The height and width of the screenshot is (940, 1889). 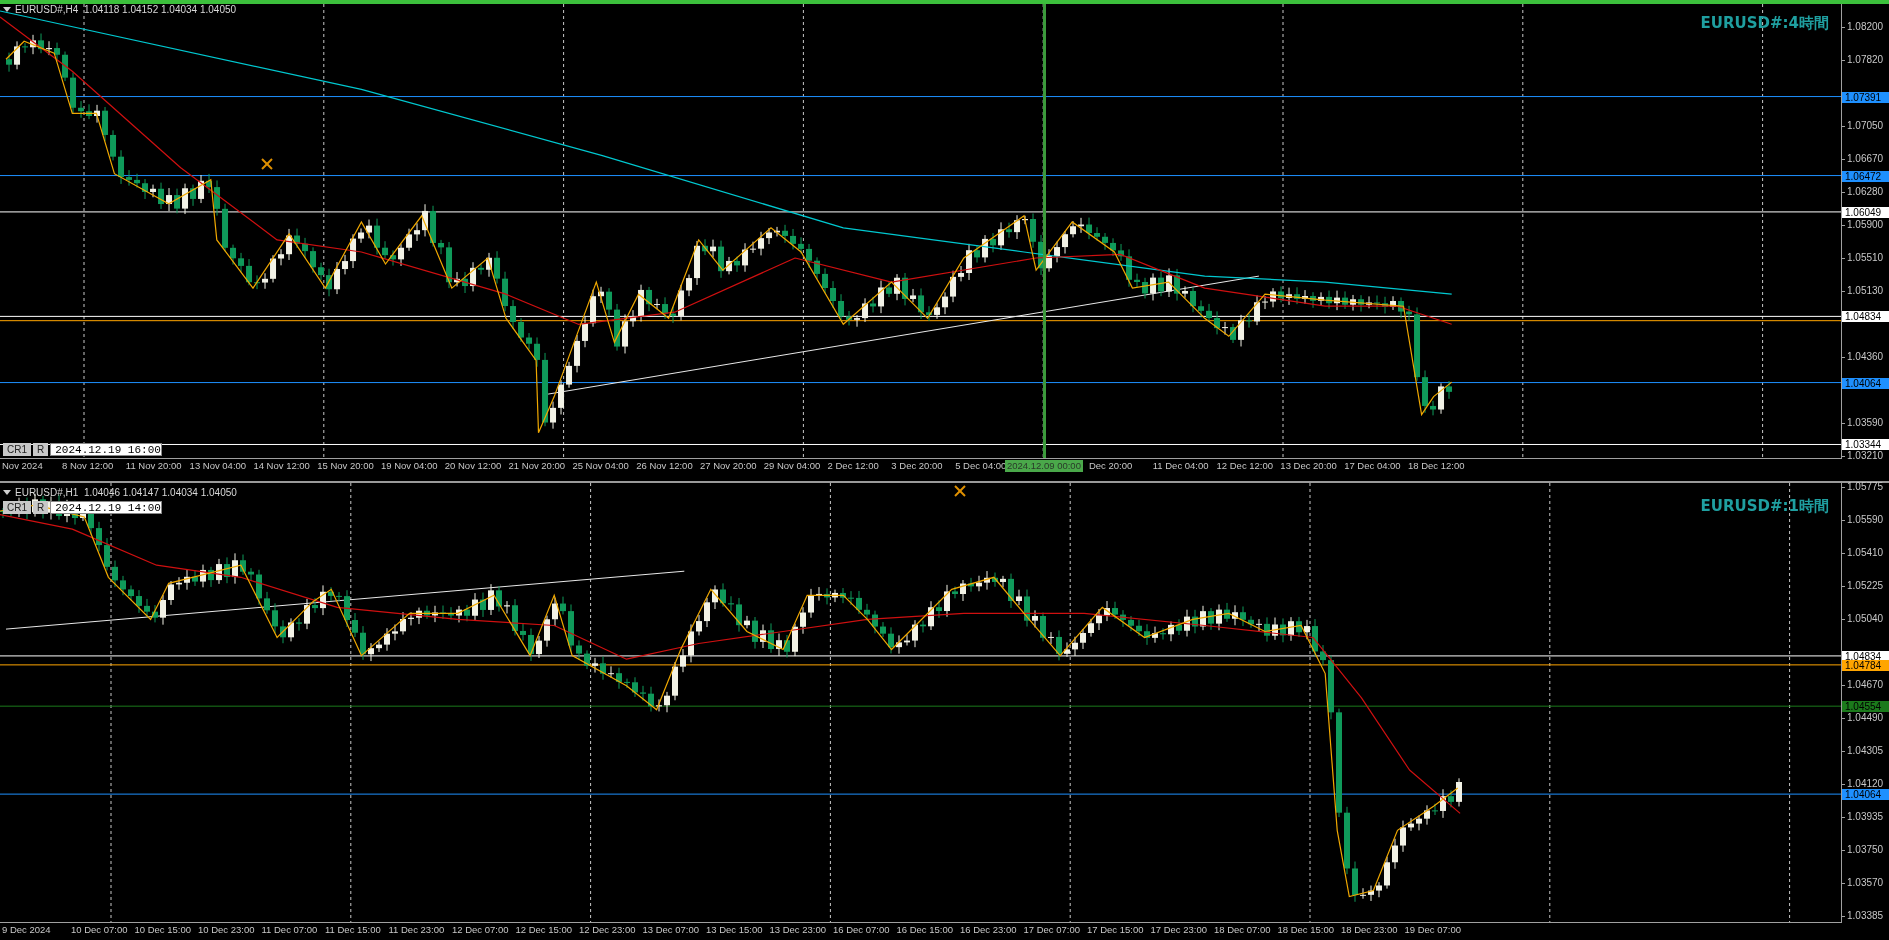 What do you see at coordinates (1865, 585) in the screenshot?
I see `price-tick-label: 1.05225` at bounding box center [1865, 585].